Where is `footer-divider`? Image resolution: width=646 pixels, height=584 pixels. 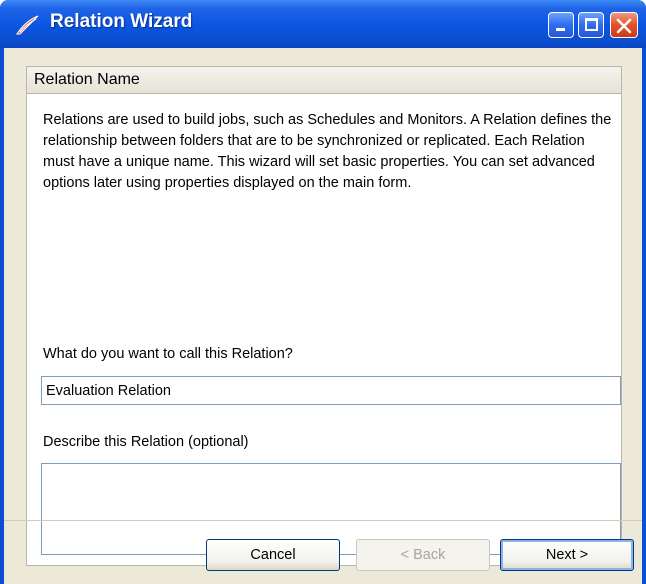 footer-divider is located at coordinates (323, 520).